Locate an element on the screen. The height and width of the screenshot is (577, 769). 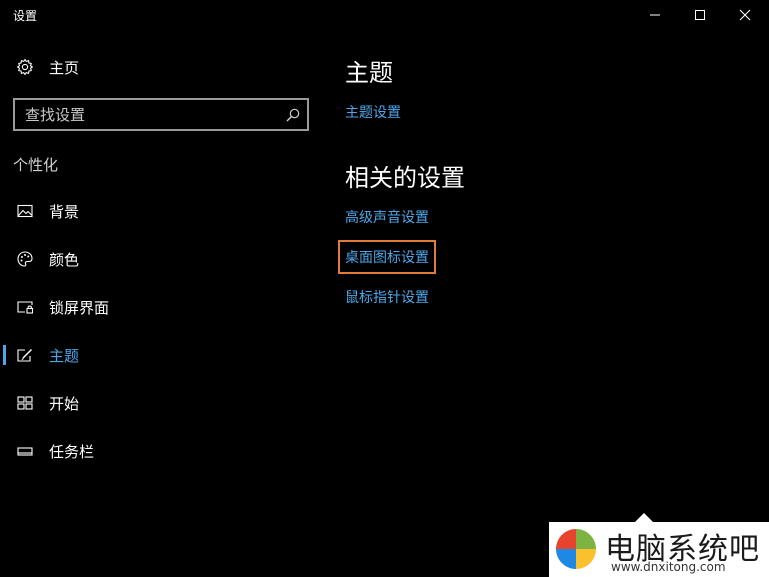
desktop-icon-settings-link: 桌面图标设置 is located at coordinates (387, 257).